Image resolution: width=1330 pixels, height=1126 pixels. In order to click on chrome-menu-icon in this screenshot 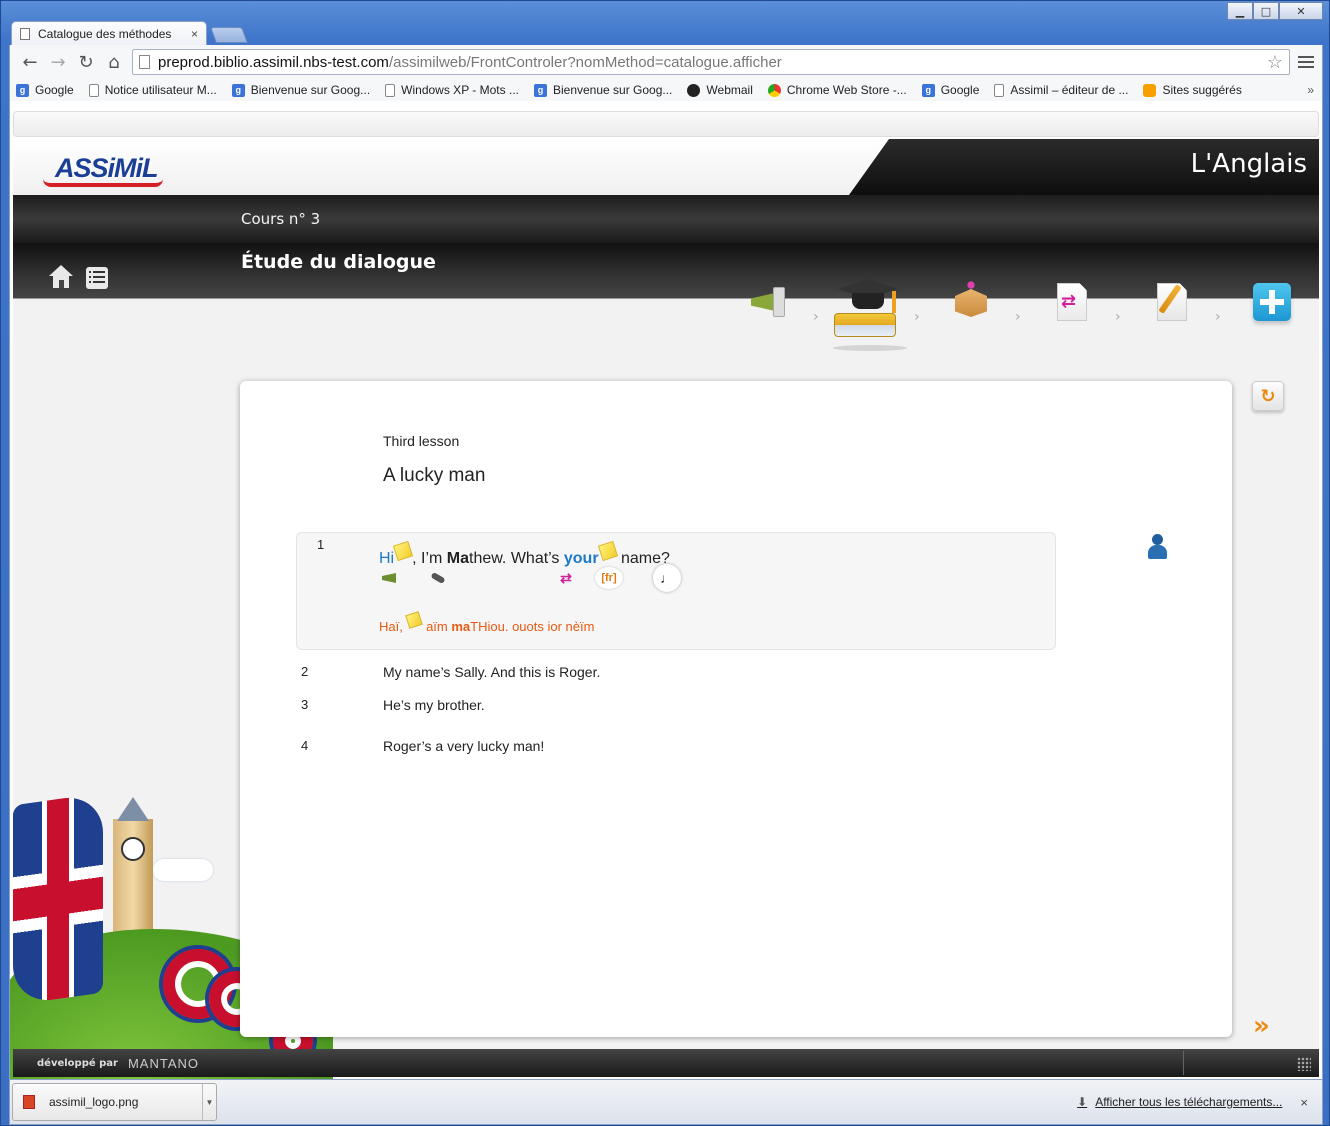, I will do `click(1306, 62)`.